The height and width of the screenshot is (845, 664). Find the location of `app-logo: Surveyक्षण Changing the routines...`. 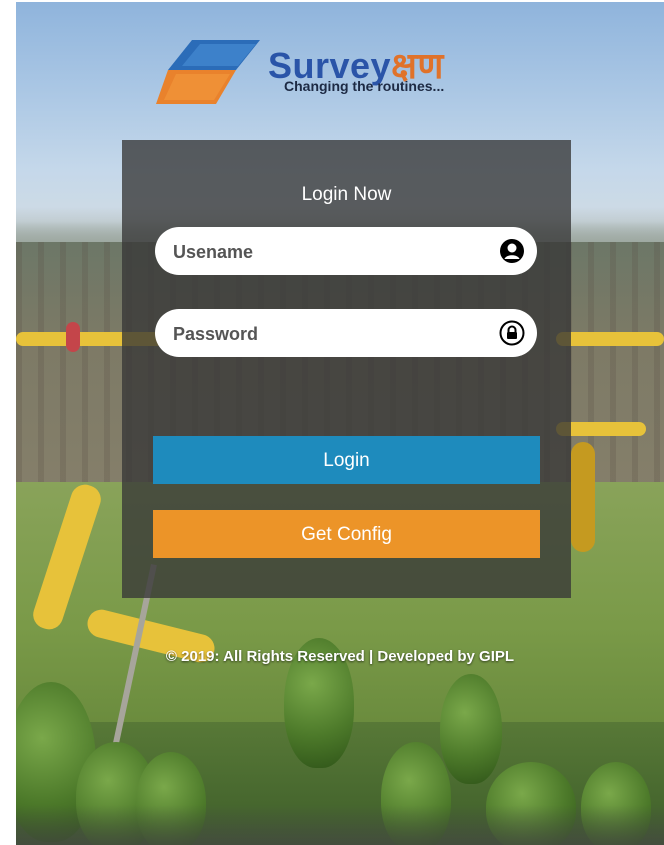

app-logo: Surveyक्षण Changing the routines... is located at coordinates (336, 75).